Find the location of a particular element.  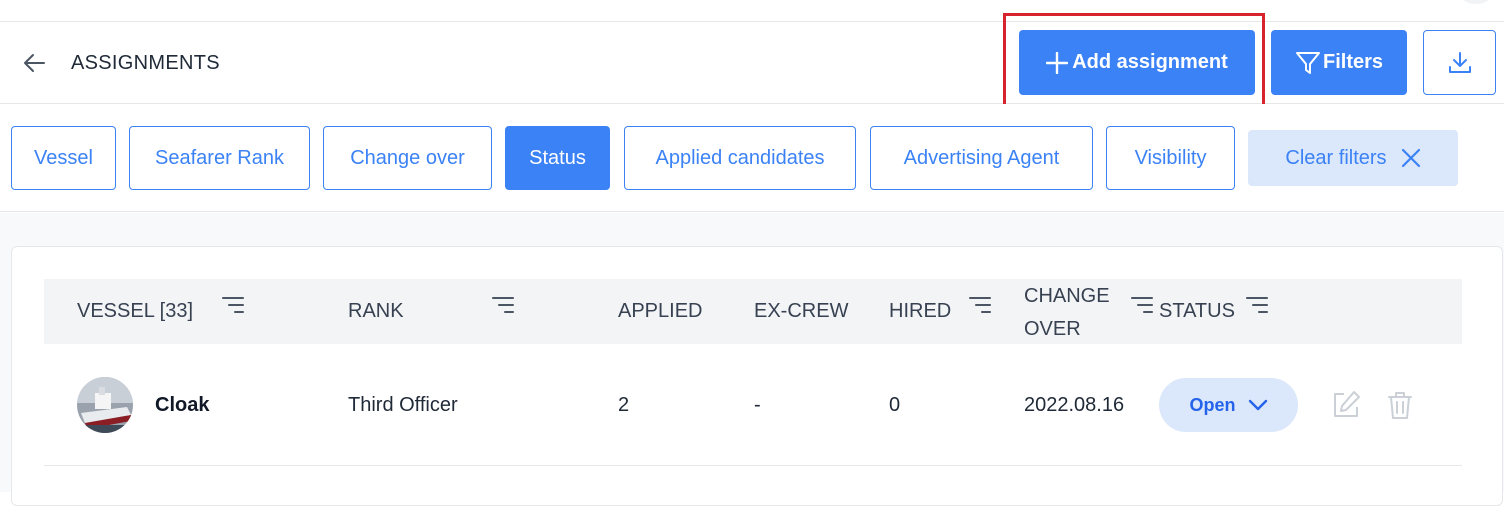

status-dropdown: Open is located at coordinates (1228, 405).